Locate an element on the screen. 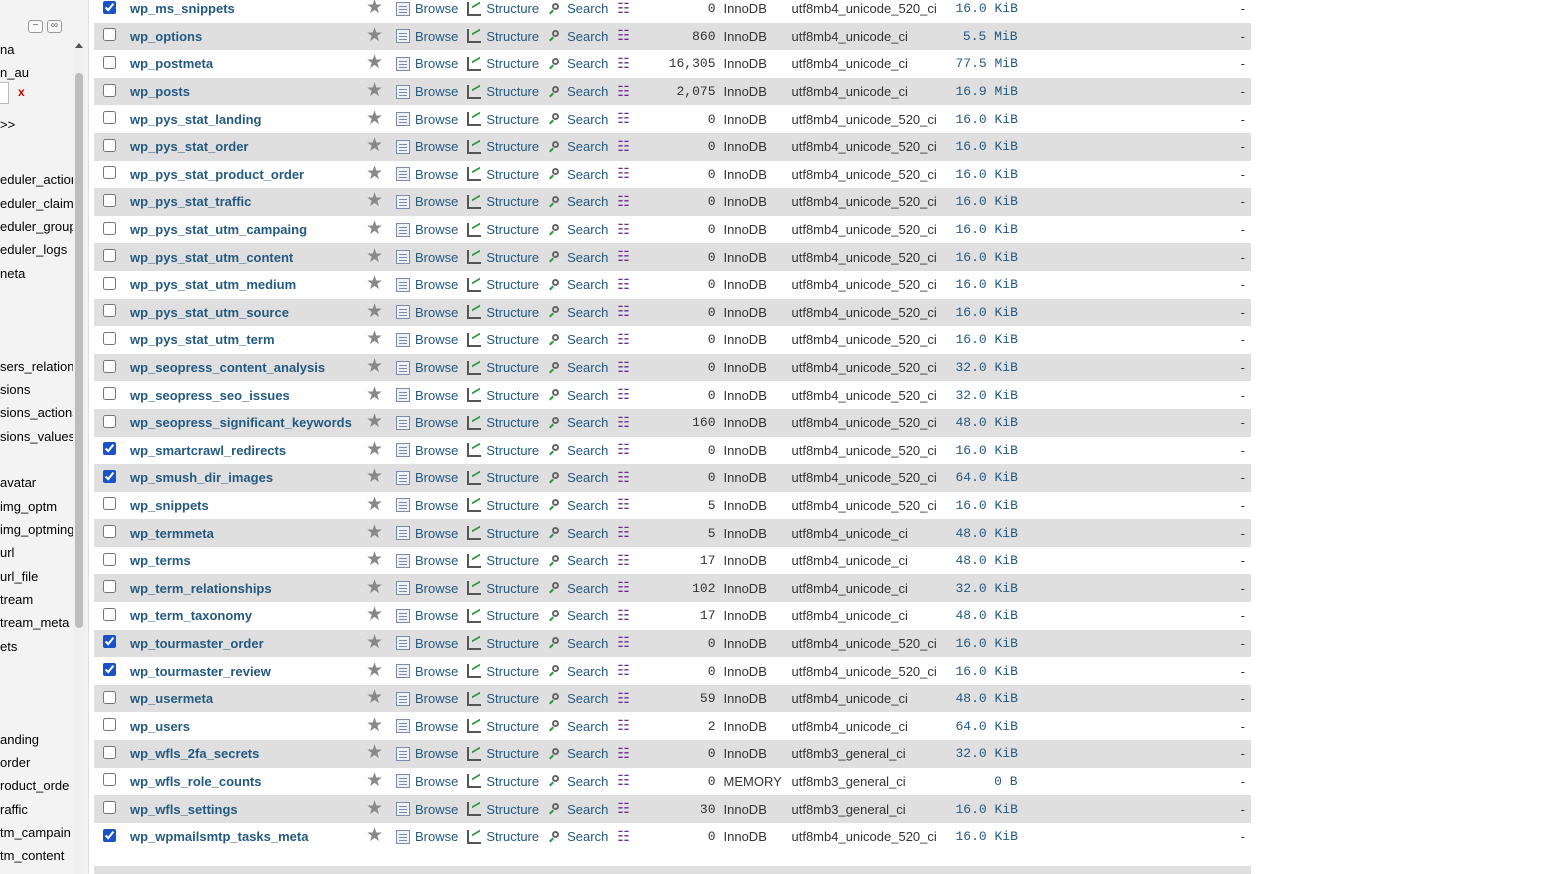  sidebar-scroll-thumb is located at coordinates (79, 350).